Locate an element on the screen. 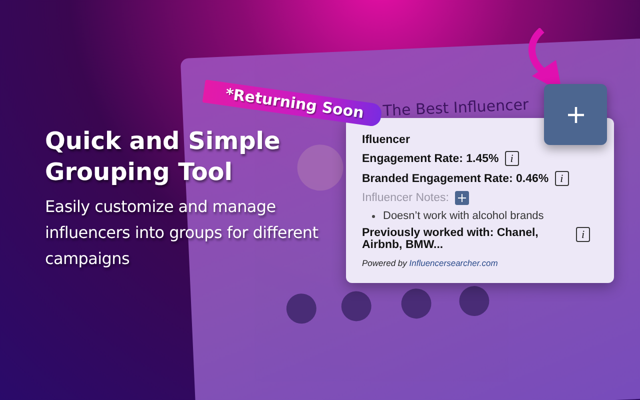 This screenshot has width=640, height=400. profile-name: The Best Influencer is located at coordinates (456, 108).